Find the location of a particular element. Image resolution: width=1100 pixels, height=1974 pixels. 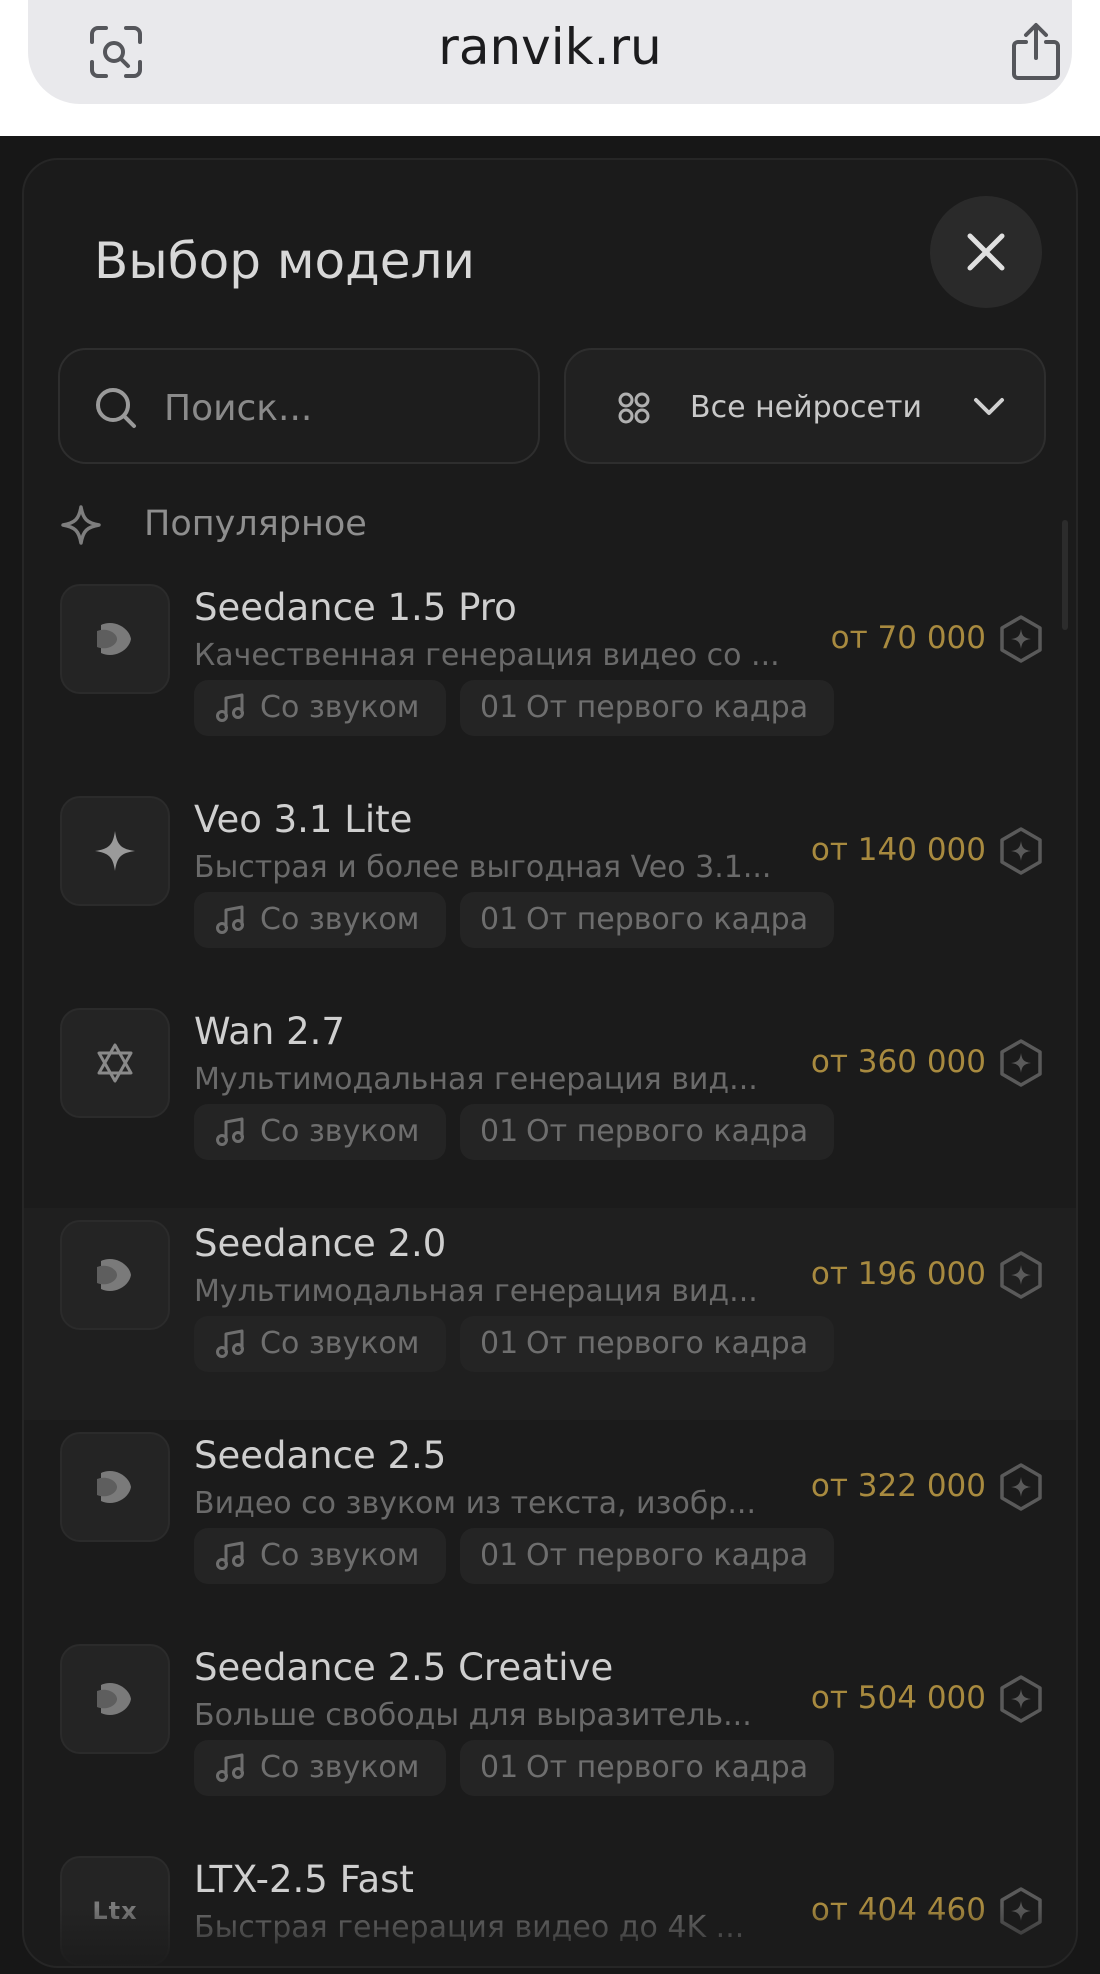

model-name: Seedance 2.5 Creative is located at coordinates (404, 1667).